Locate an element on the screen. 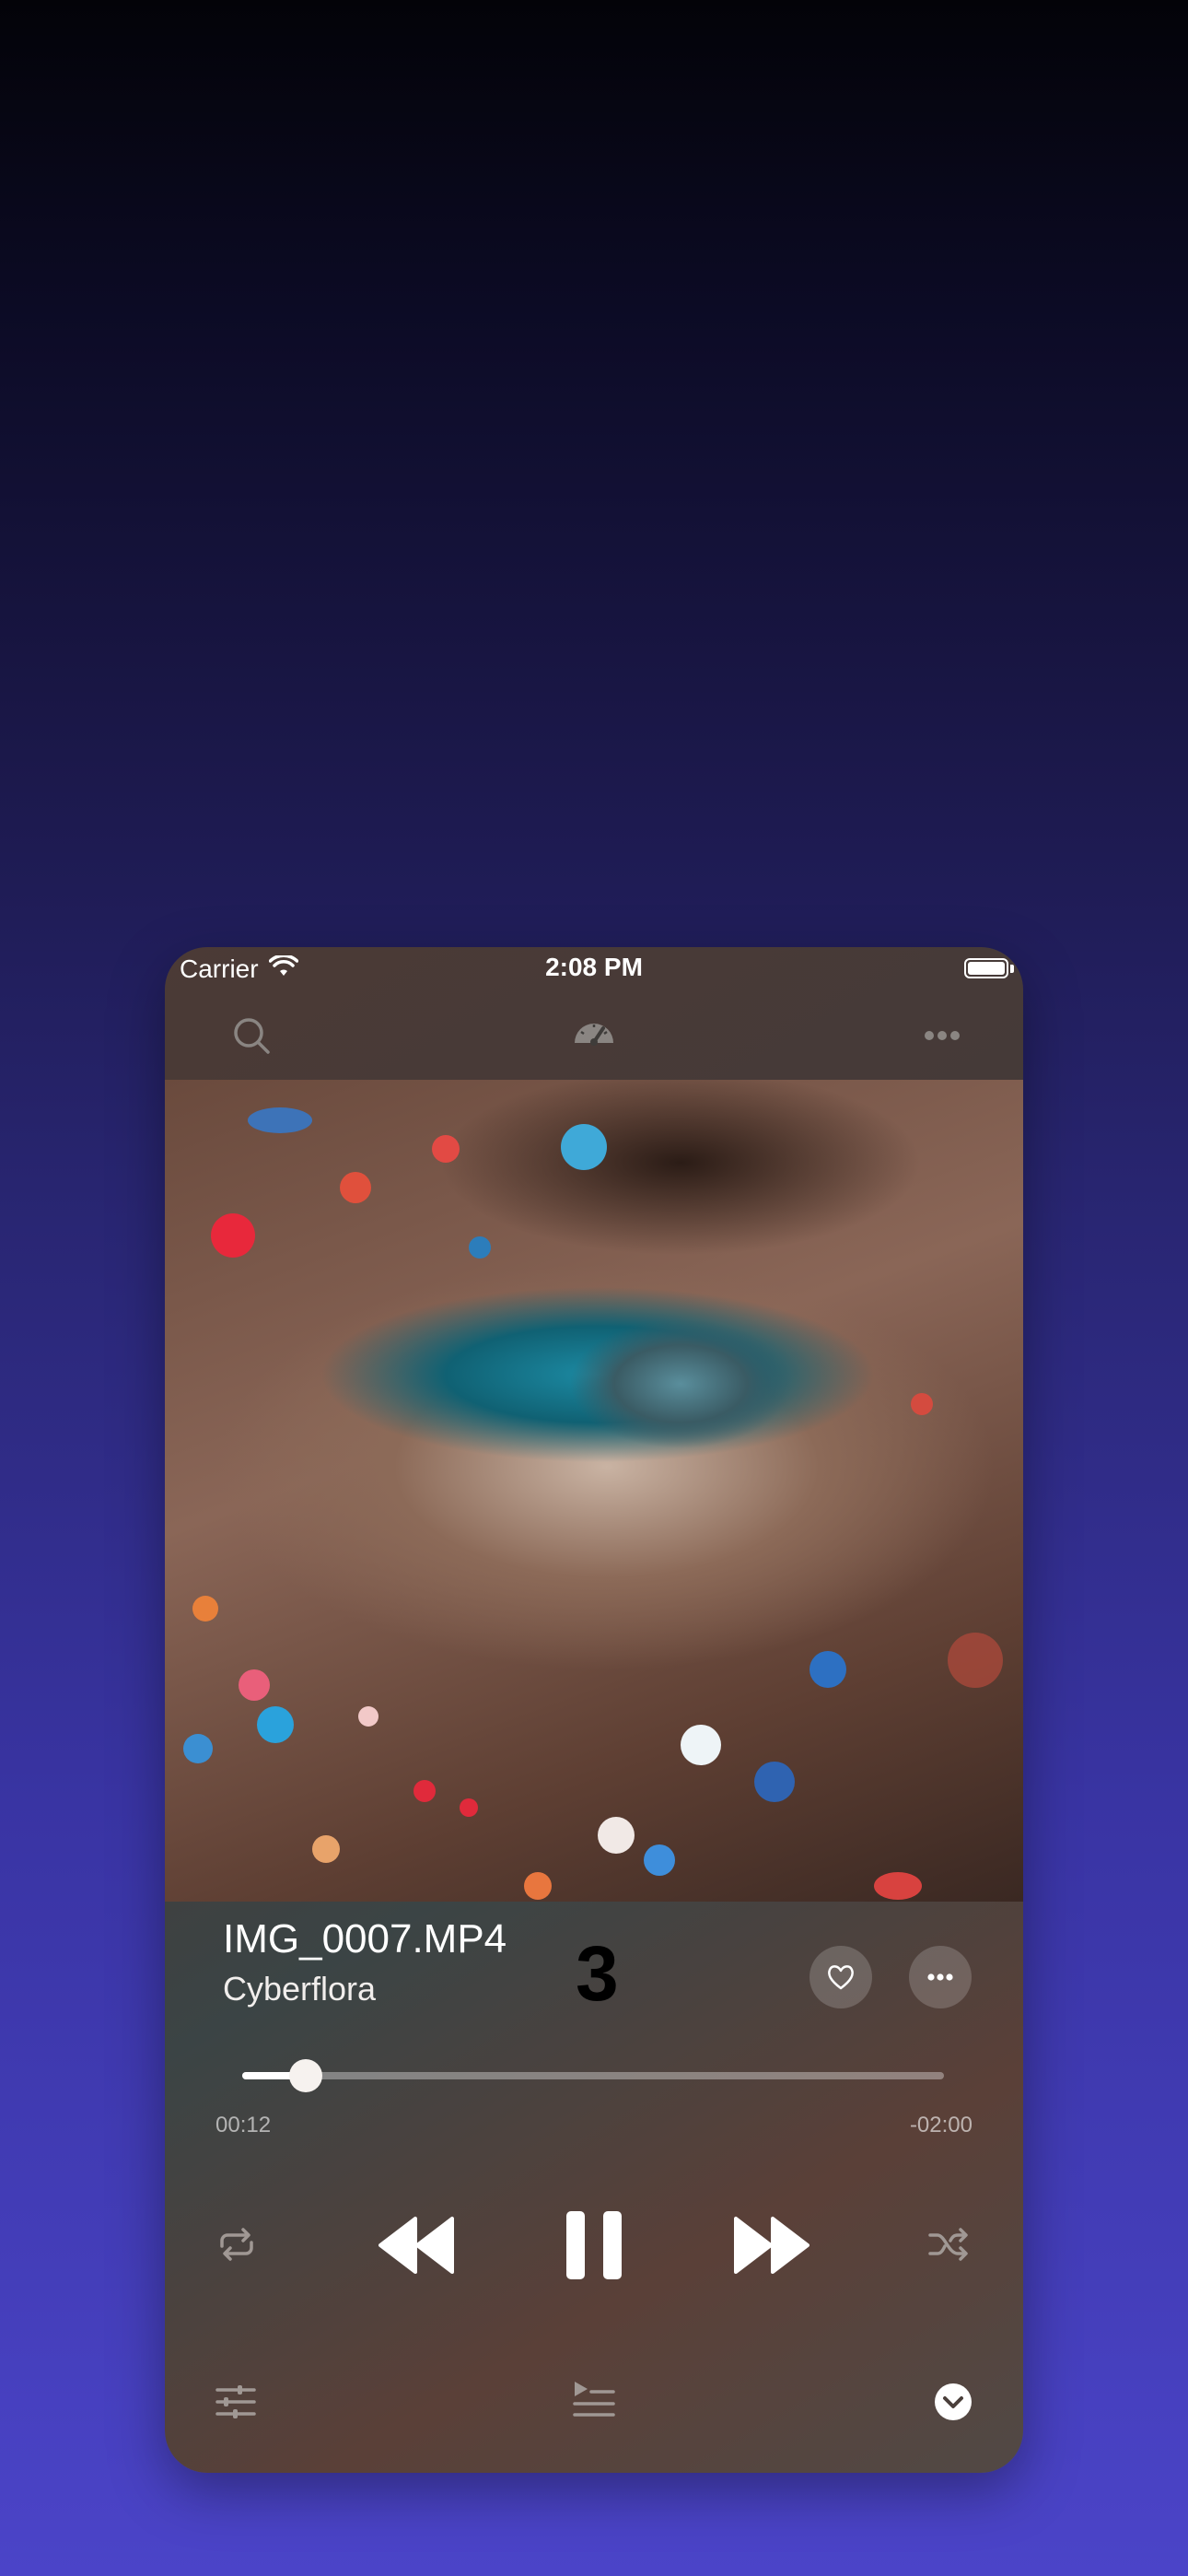  collapse-icon is located at coordinates (954, 2402).